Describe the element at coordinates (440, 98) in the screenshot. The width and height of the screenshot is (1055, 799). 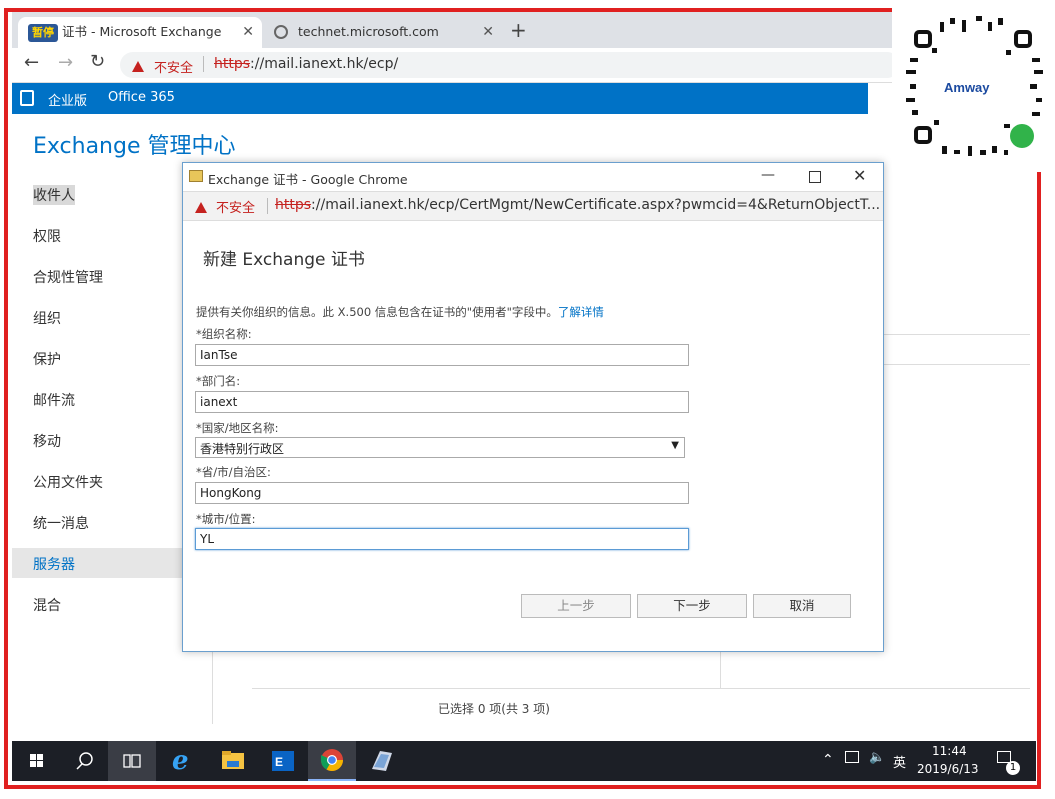
I see `ecp-top-bar: 企业版 Office 365` at that location.